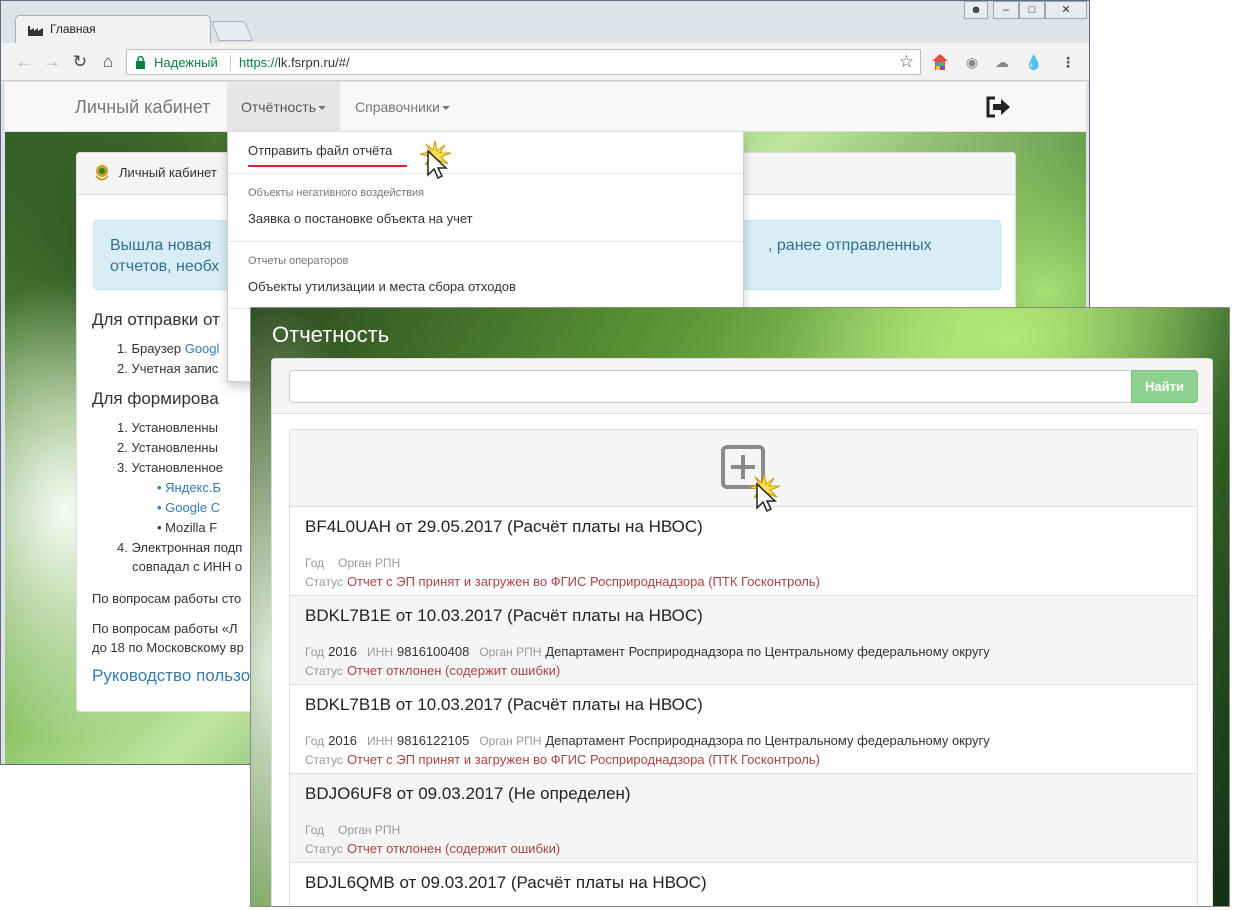  Describe the element at coordinates (320, 150) in the screenshot. I see `menu-item-send-file: Отправить файл отчёта` at that location.